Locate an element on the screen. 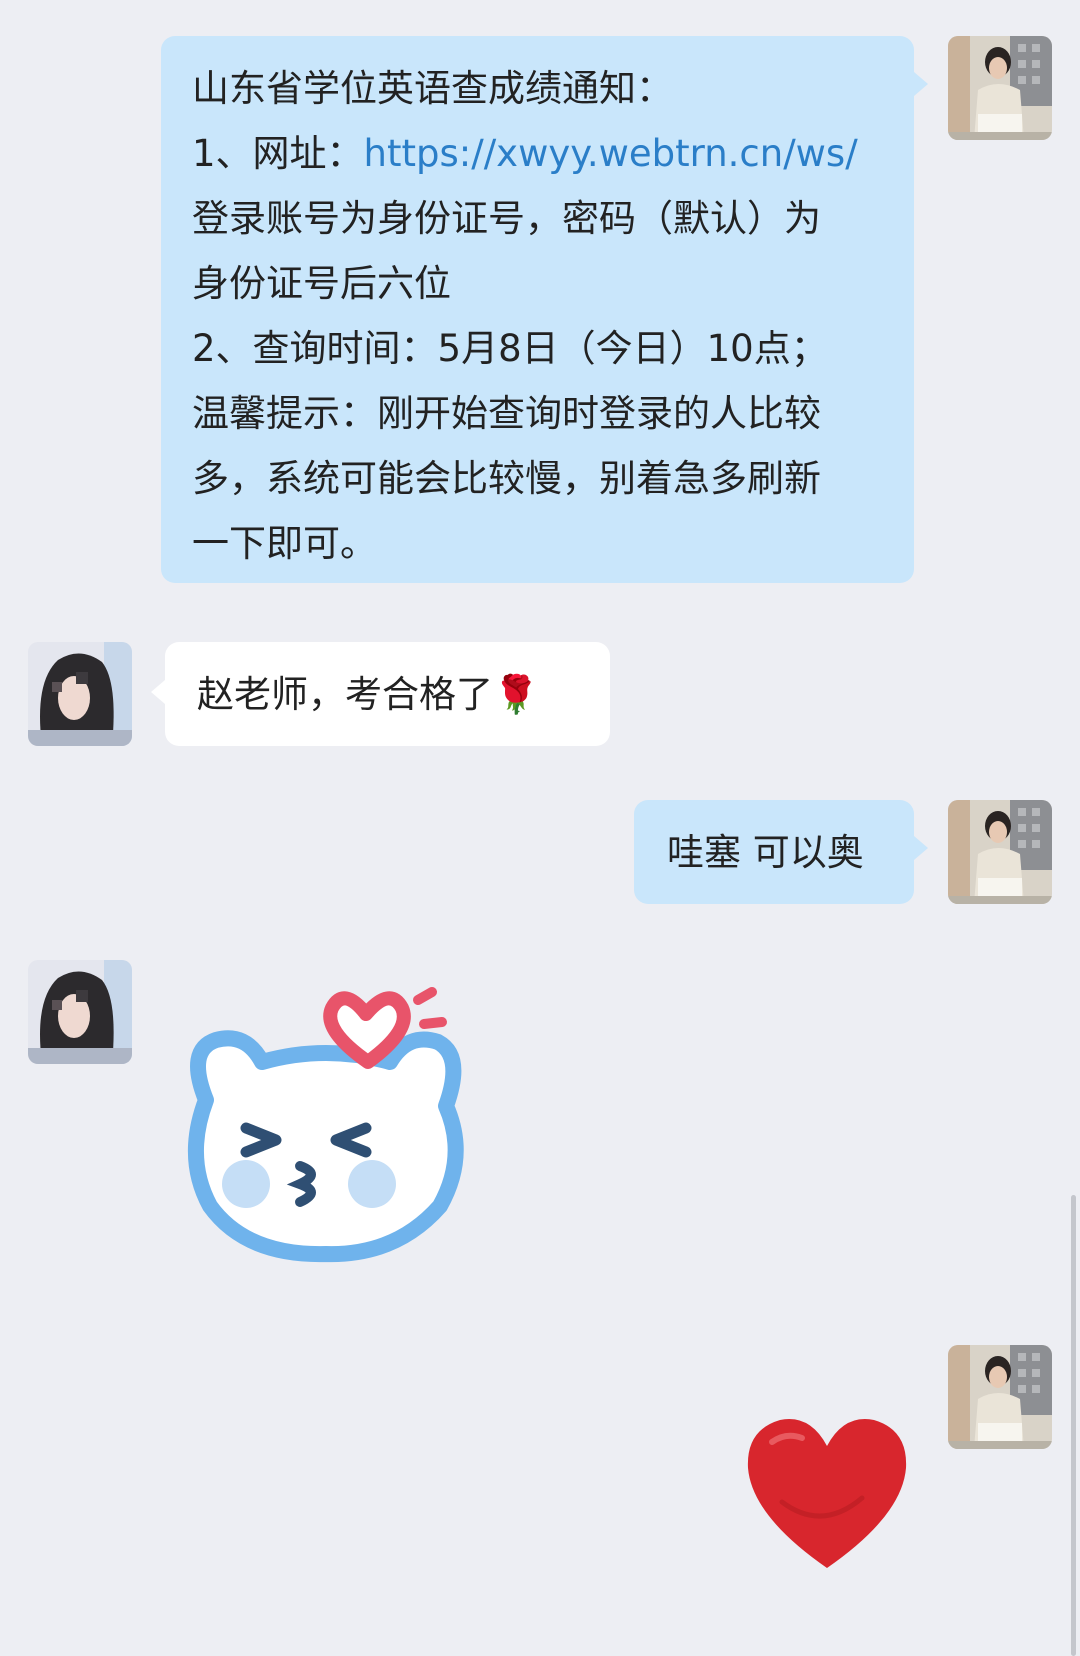 This screenshot has width=1080, height=1656. notice-url-link: https://xwyy.webtrn.cn/ws/ is located at coordinates (611, 153).